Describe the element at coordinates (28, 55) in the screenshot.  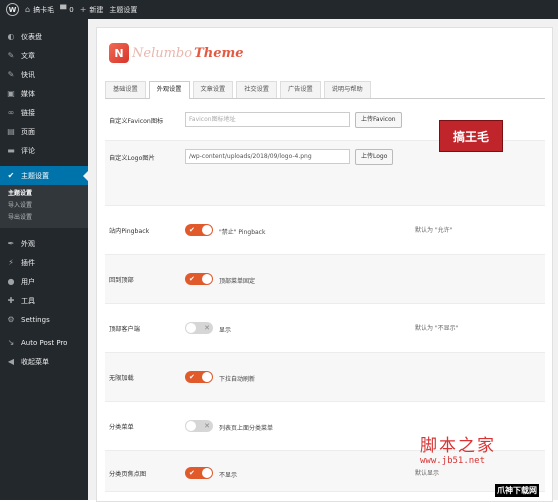
I see `sidebar-item-label: 文章` at that location.